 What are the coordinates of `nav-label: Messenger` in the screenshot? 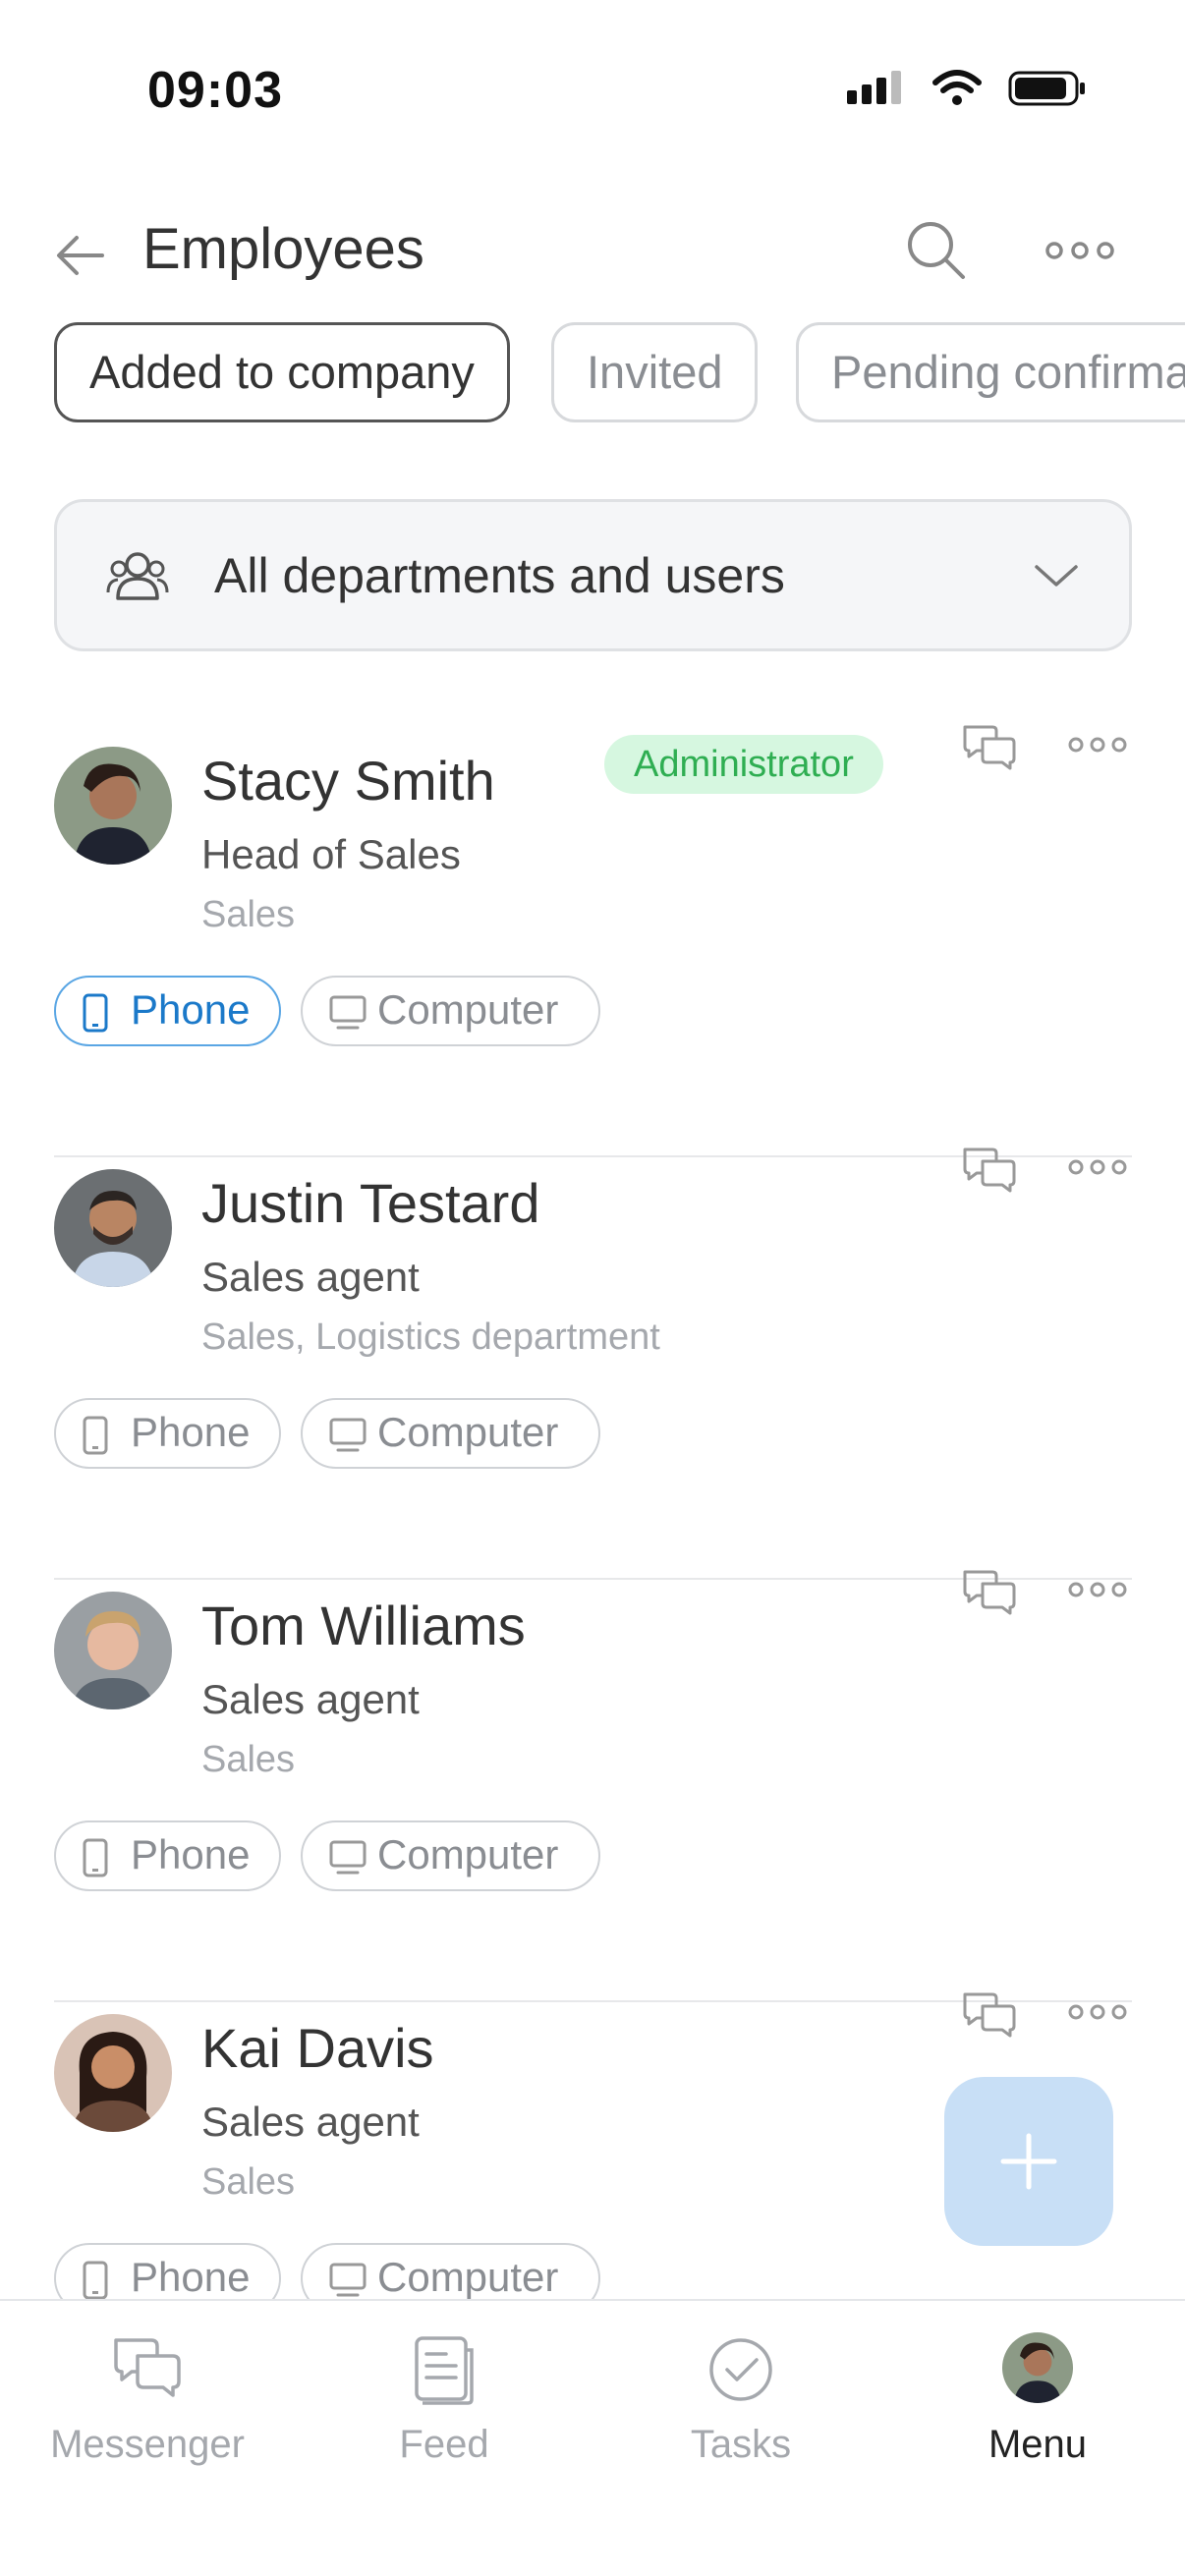 It's located at (148, 2444).